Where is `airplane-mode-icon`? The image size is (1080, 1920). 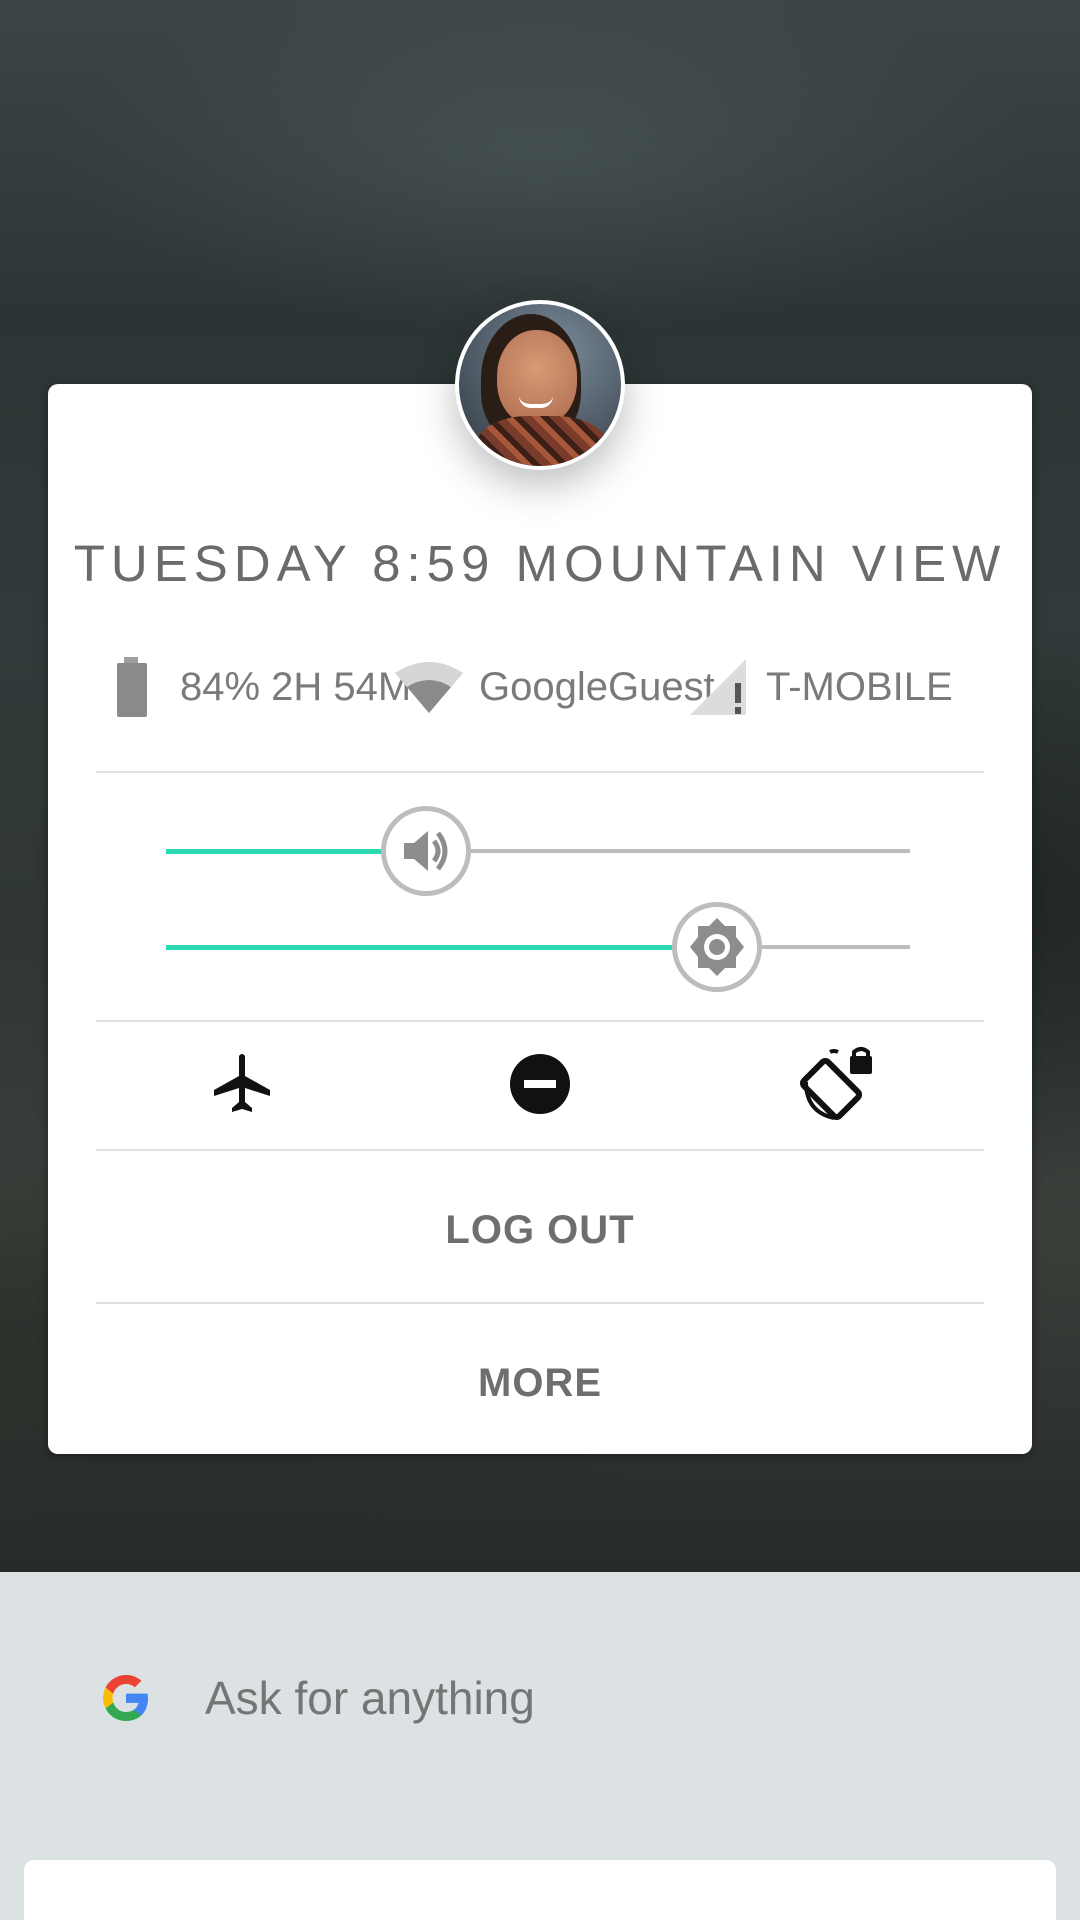 airplane-mode-icon is located at coordinates (242, 1083).